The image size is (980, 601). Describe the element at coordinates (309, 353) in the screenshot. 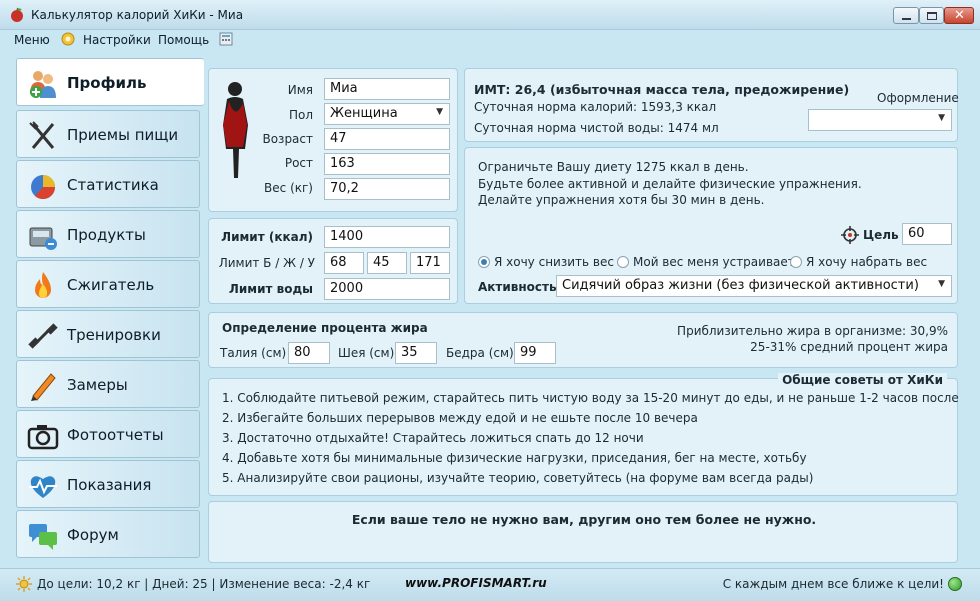

I see `waist-field: 80` at that location.